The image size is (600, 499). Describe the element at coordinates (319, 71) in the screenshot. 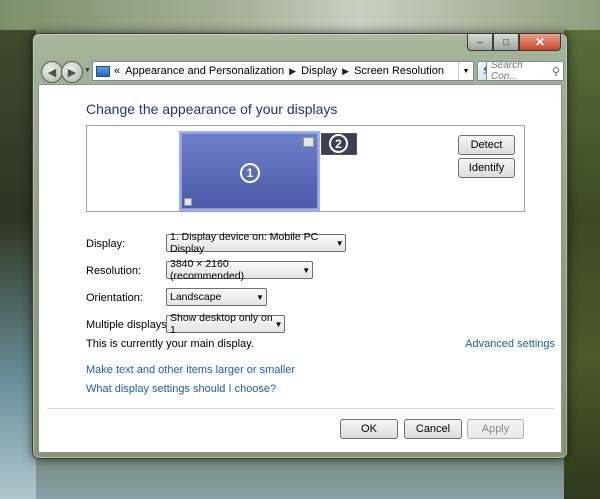

I see `breadcrumb-display: Display` at that location.